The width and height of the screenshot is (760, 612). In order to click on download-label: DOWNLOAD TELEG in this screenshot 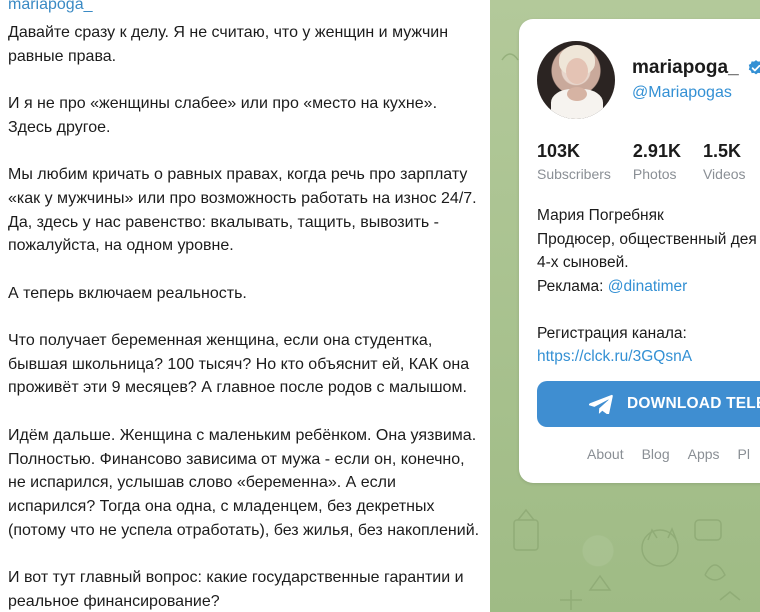, I will do `click(693, 403)`.